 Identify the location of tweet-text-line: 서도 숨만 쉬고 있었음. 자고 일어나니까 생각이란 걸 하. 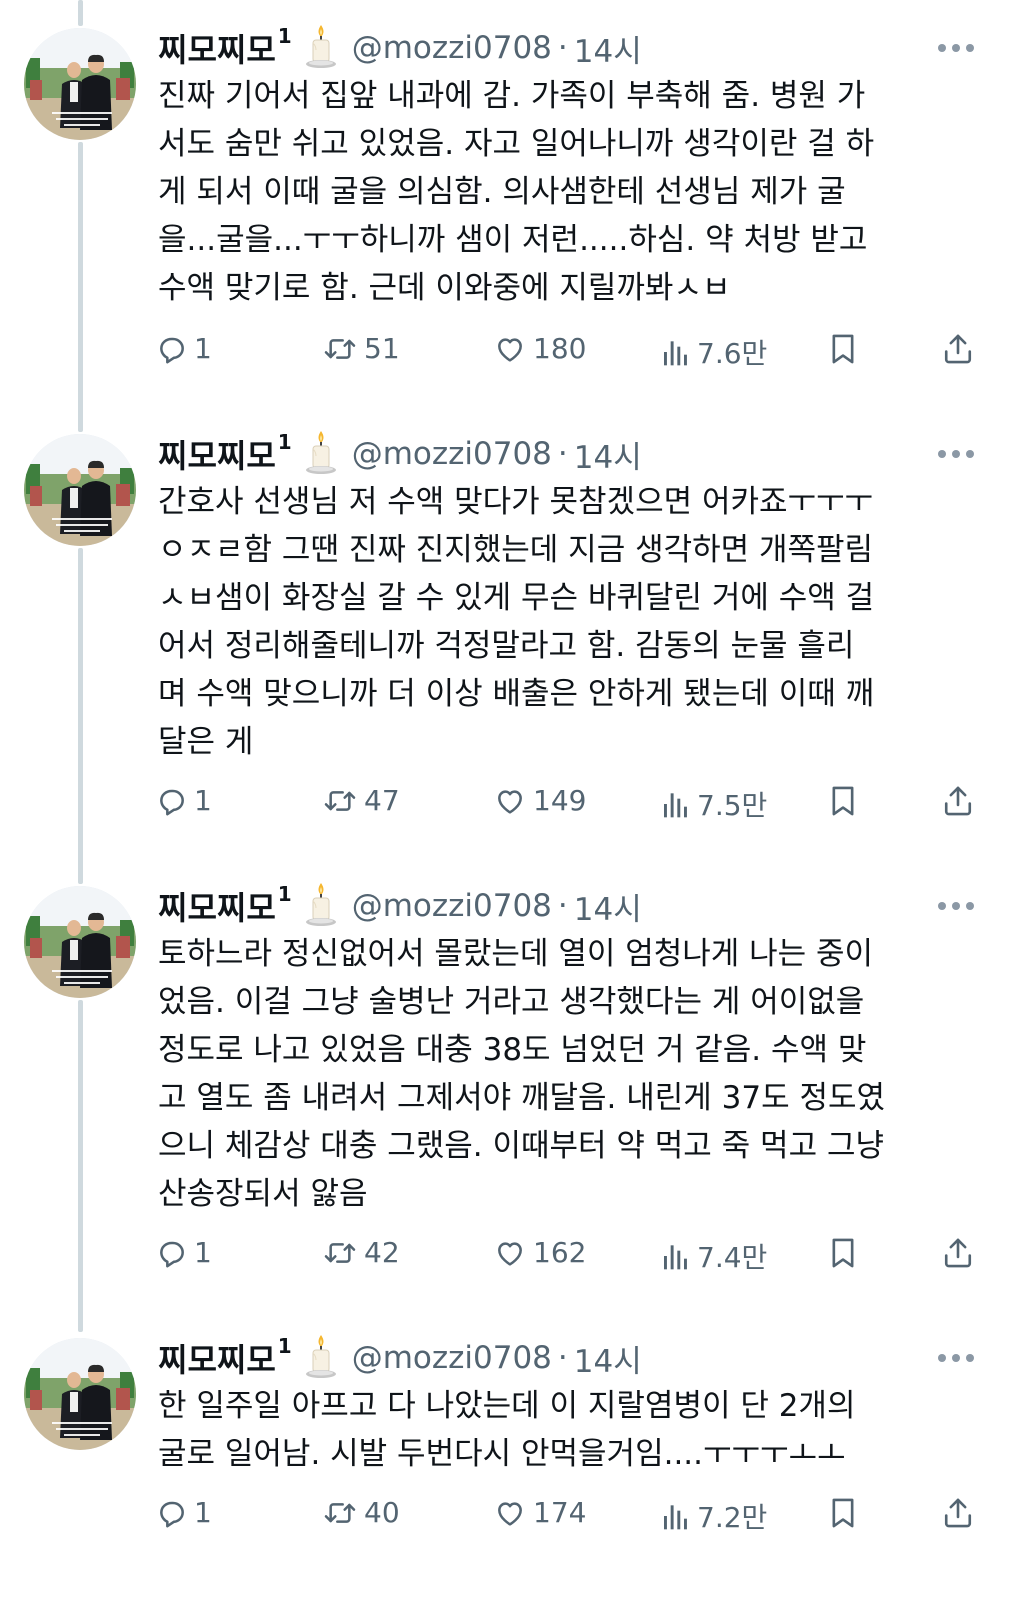
(516, 144).